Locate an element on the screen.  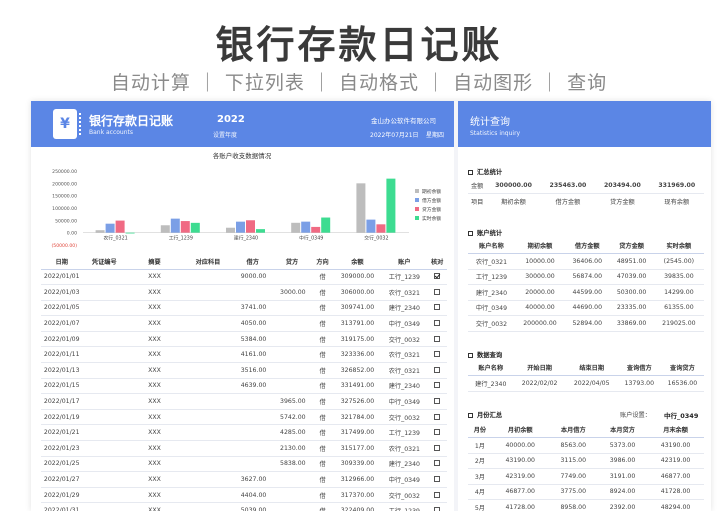
journal-cell-balance: 309339.00 is located at coordinates (357, 464).